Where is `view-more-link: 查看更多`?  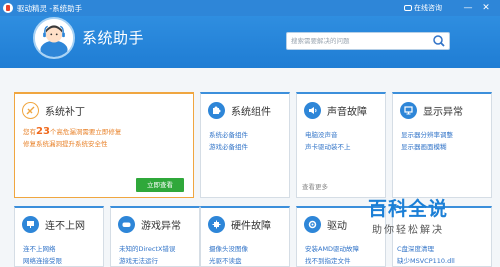
view-more-link: 查看更多 is located at coordinates (315, 186).